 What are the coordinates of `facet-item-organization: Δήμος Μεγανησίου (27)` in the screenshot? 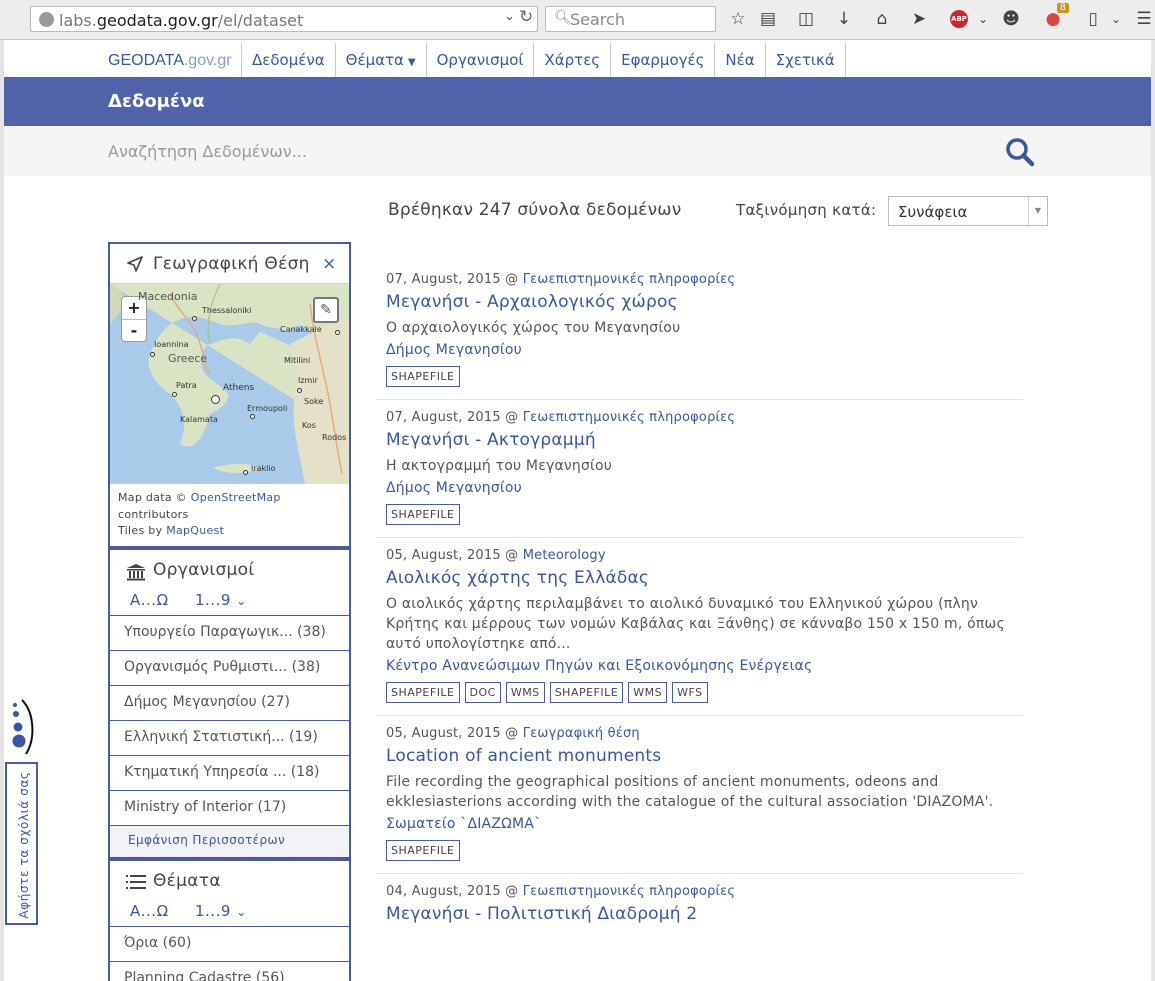 It's located at (229, 702).